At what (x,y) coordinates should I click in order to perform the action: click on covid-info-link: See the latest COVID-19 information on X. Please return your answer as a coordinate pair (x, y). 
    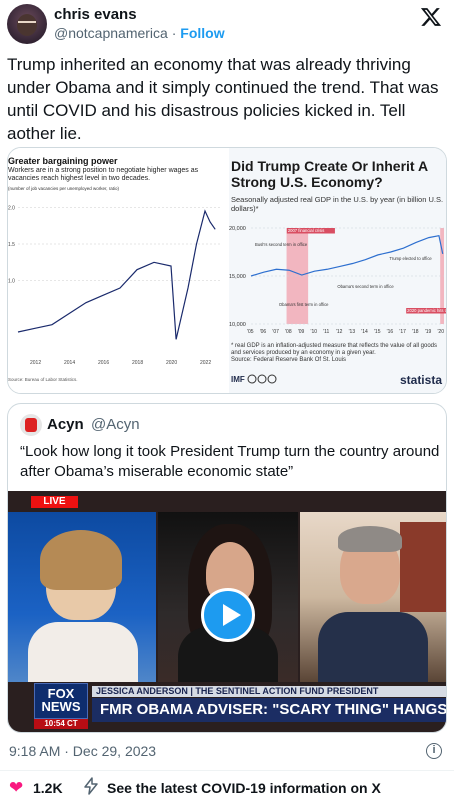
    Looking at the image, I should click on (244, 788).